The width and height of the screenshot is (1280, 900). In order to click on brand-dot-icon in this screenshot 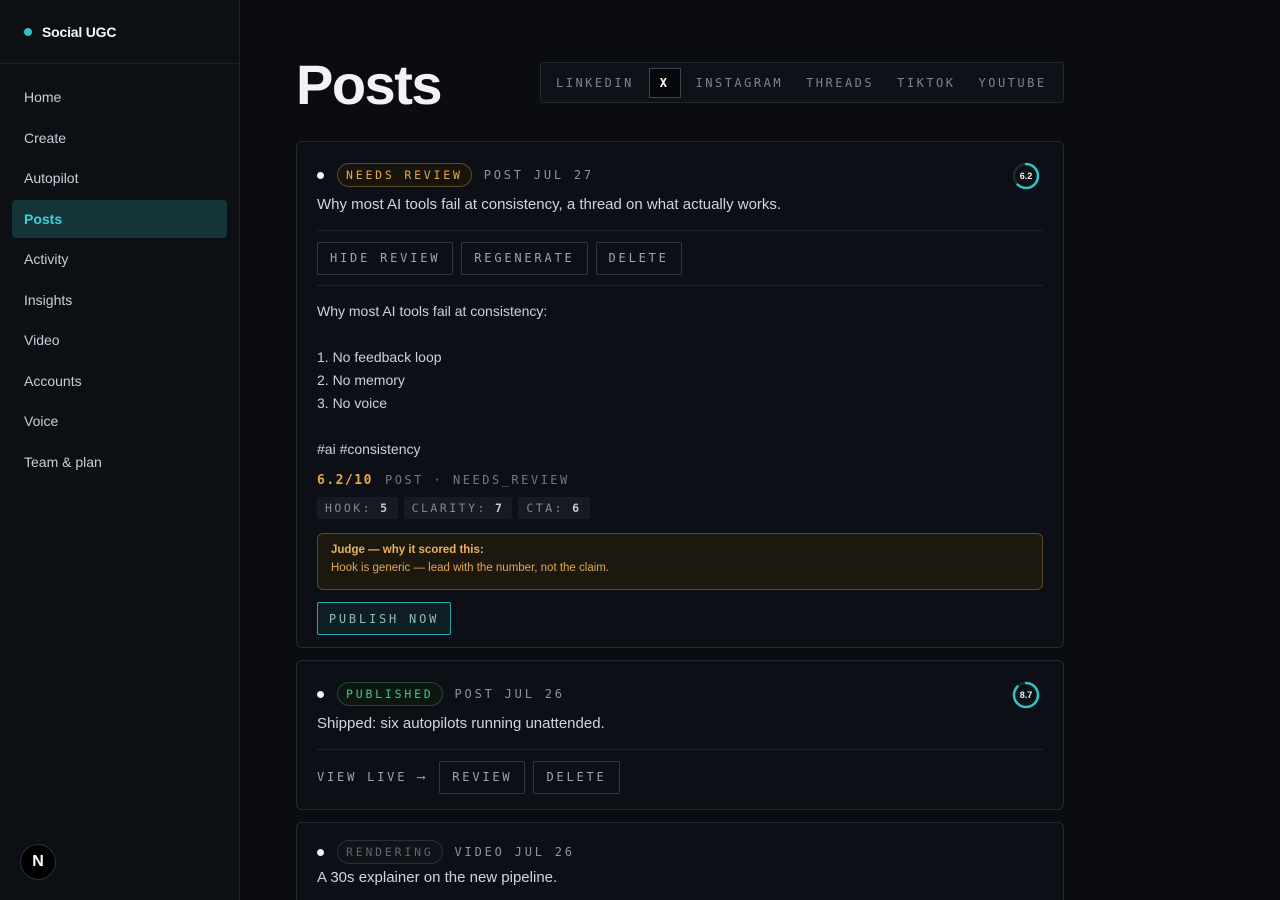, I will do `click(28, 31)`.